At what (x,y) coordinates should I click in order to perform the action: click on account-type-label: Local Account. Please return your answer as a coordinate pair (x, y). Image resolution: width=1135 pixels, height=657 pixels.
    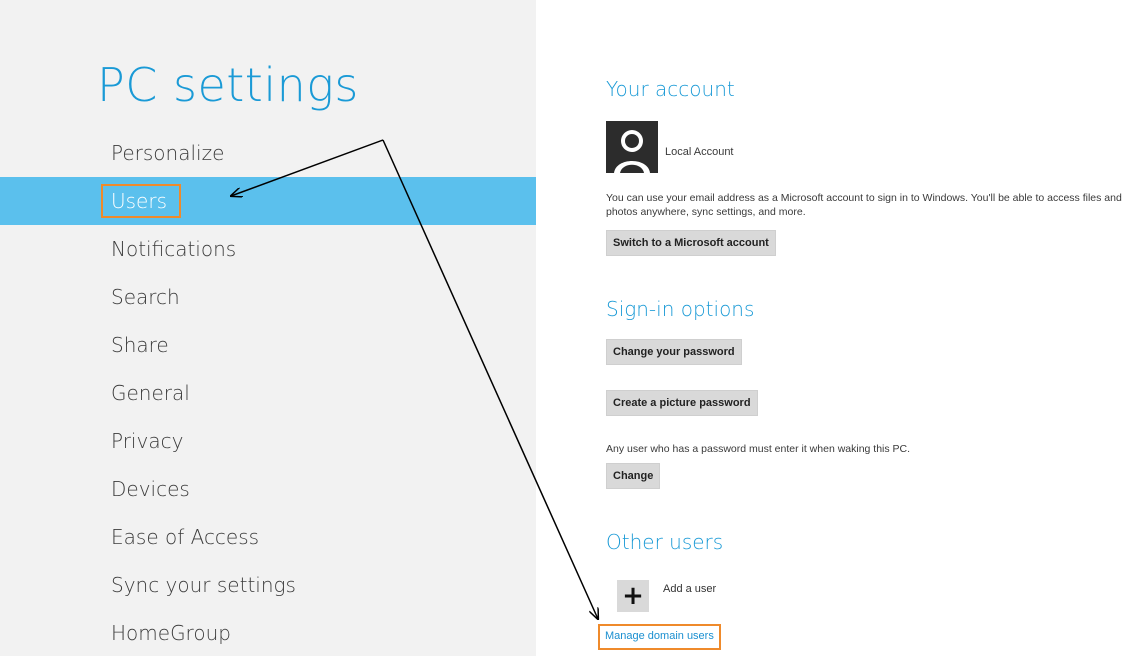
    Looking at the image, I should click on (699, 152).